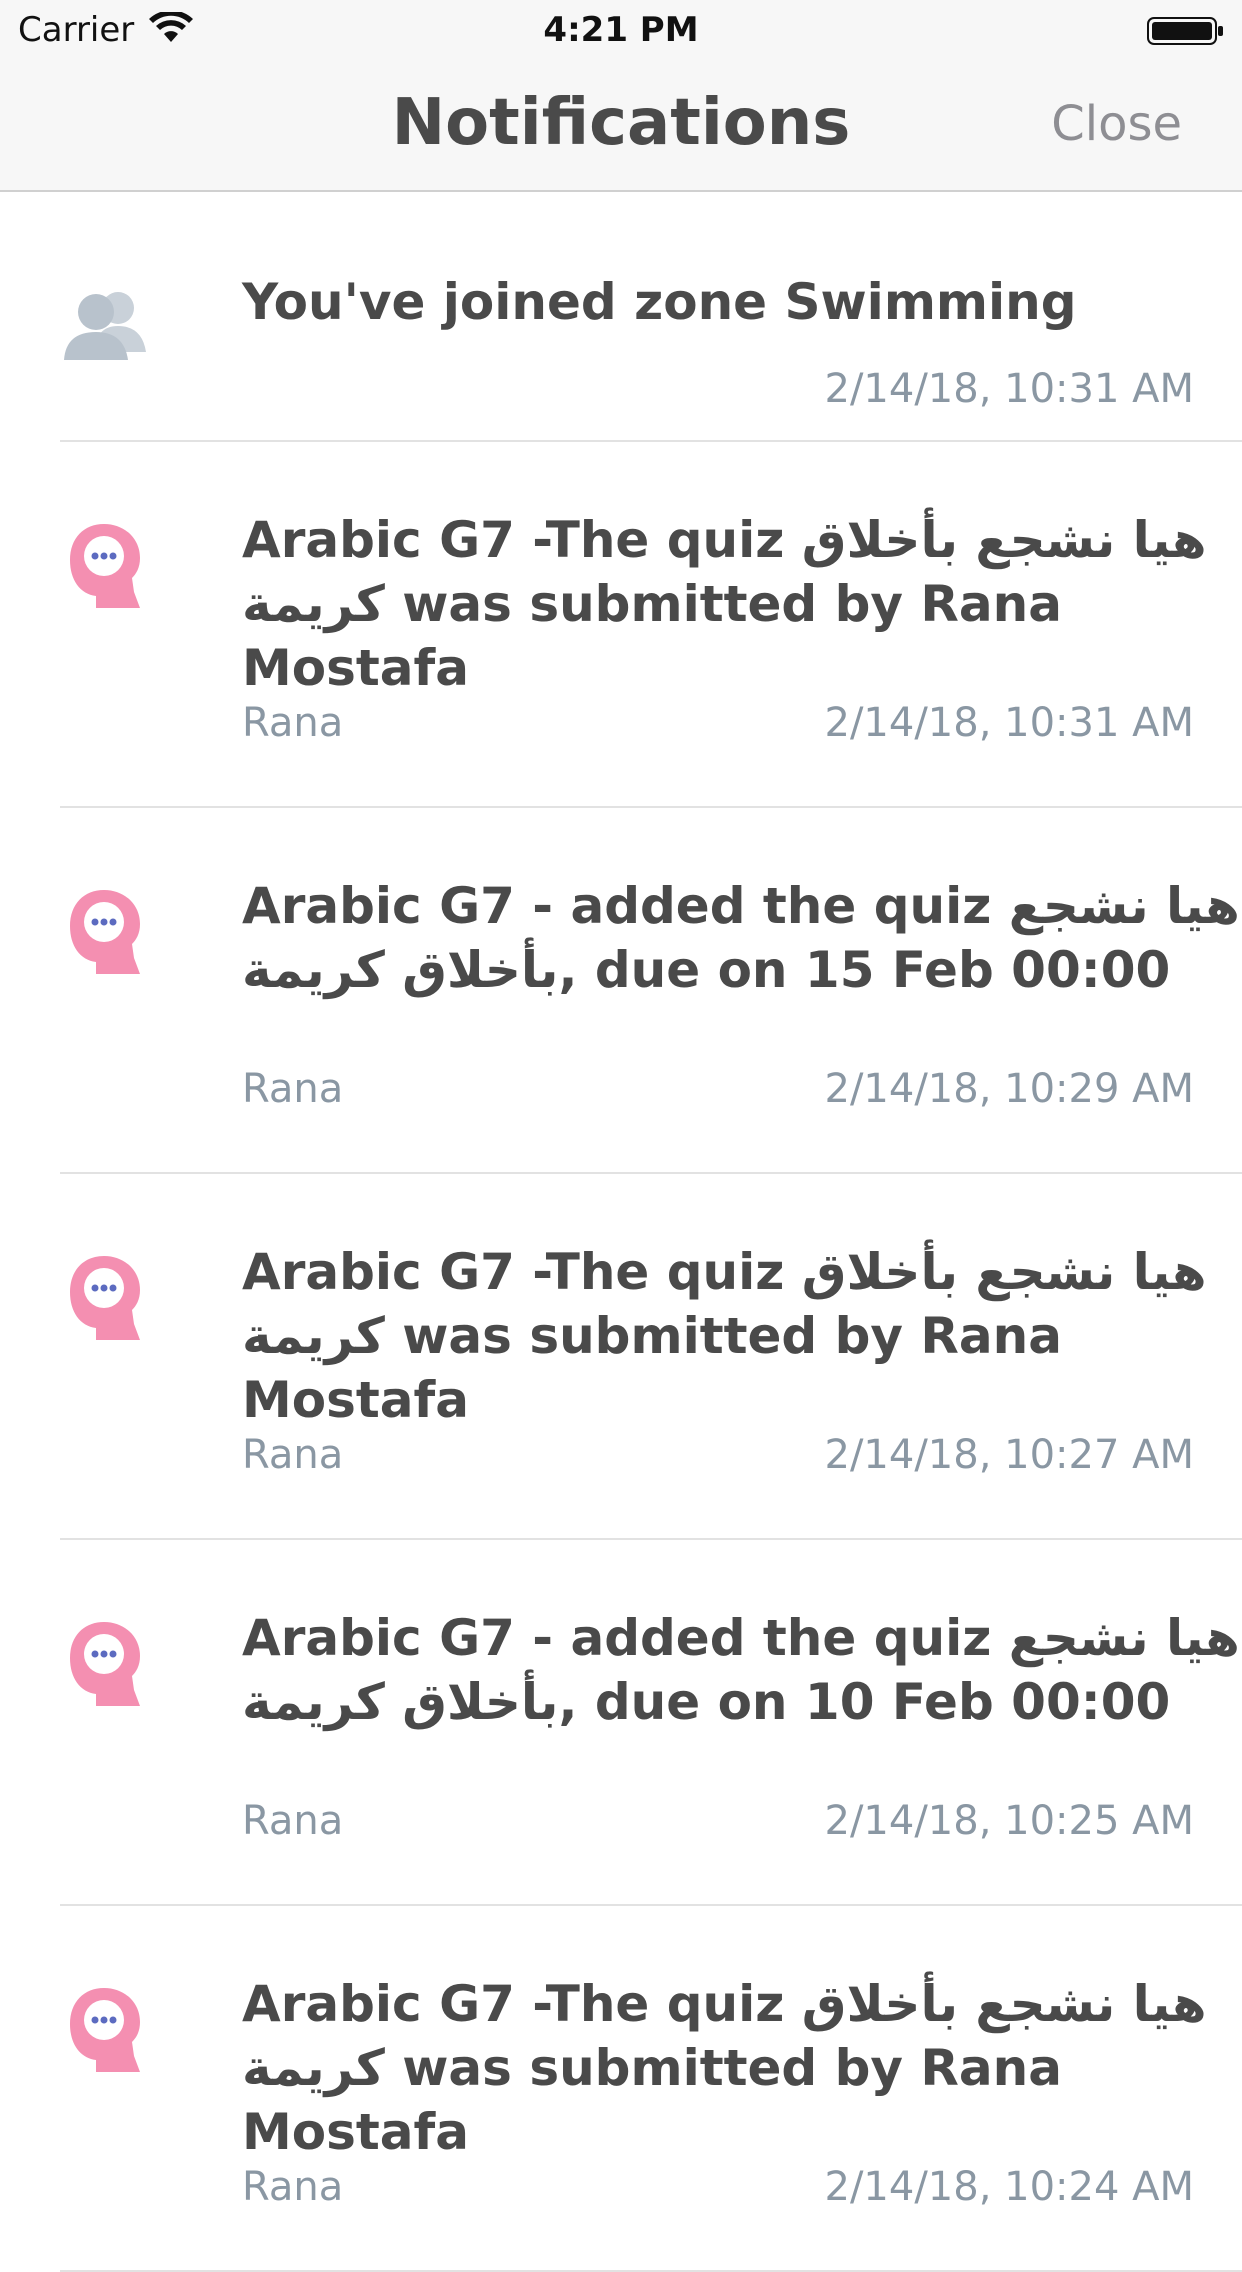 This screenshot has height=2272, width=1242. What do you see at coordinates (1116, 124) in the screenshot?
I see `close-button: Close` at bounding box center [1116, 124].